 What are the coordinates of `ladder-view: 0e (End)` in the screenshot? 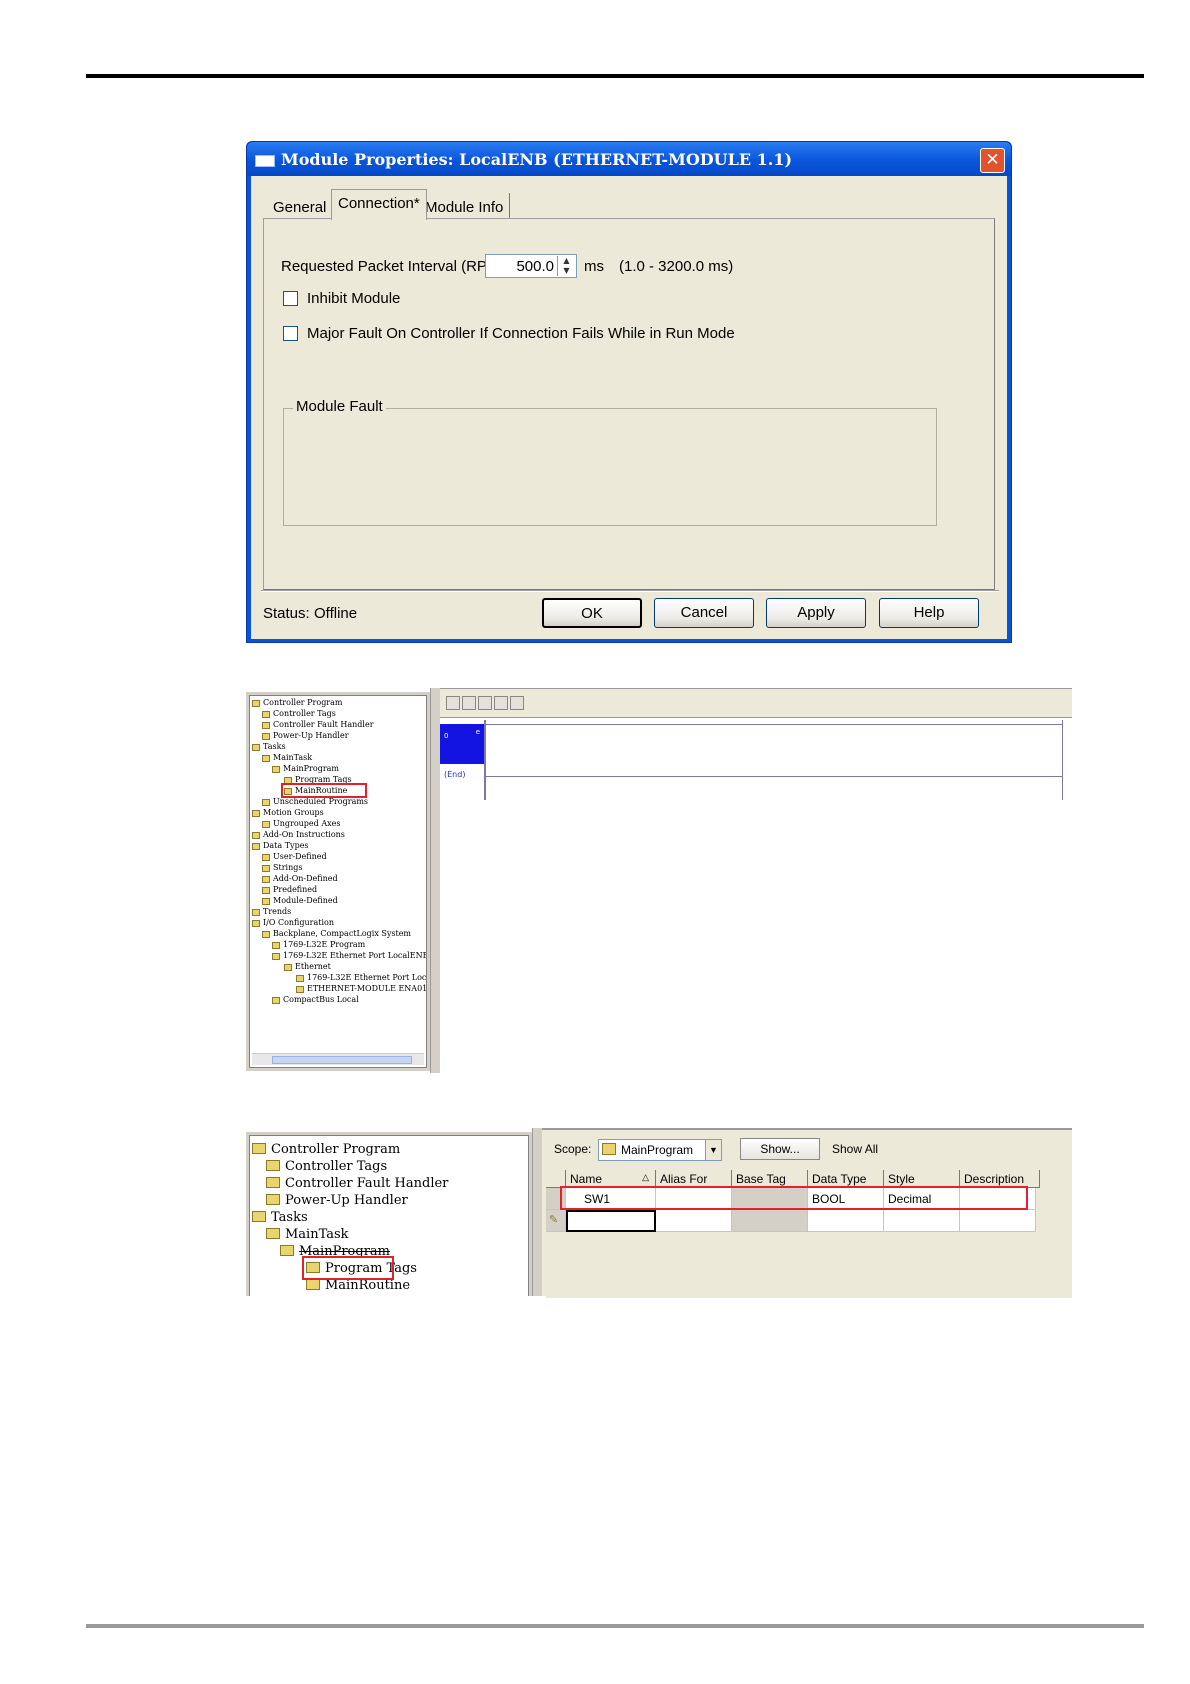 It's located at (756, 880).